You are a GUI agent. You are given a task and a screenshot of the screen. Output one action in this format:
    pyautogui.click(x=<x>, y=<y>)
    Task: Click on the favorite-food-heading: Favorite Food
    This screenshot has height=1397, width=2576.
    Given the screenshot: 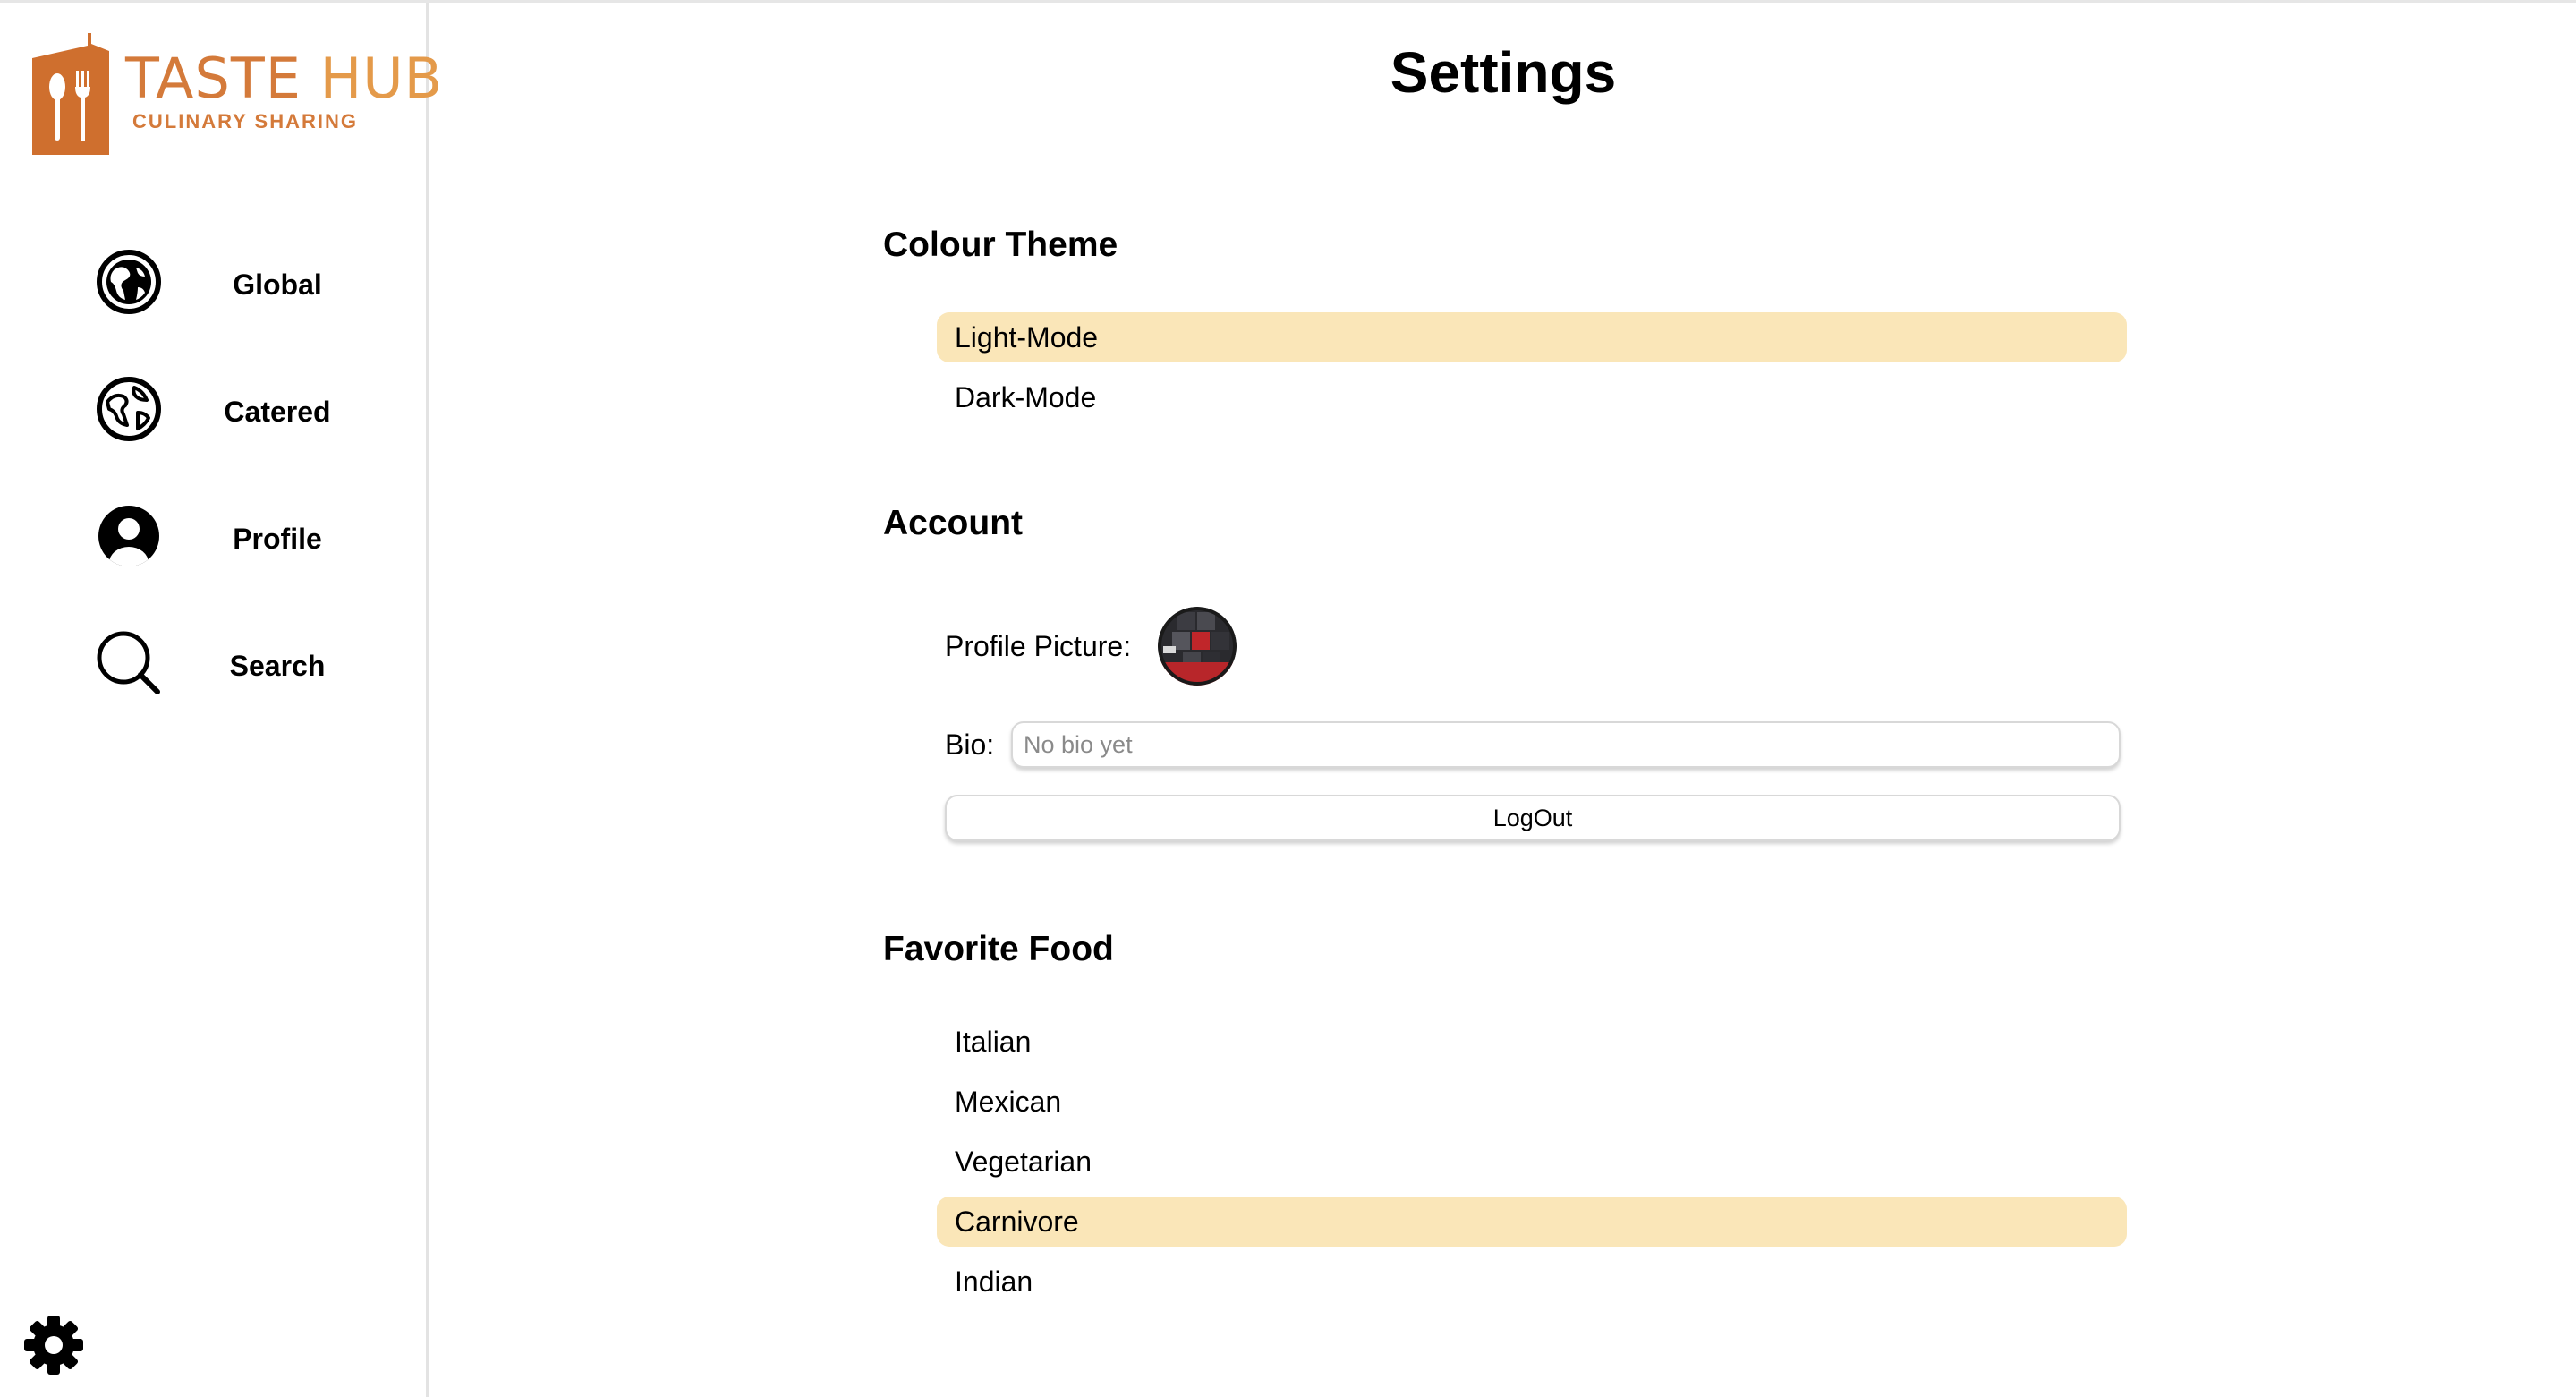 What is the action you would take?
    pyautogui.click(x=998, y=949)
    